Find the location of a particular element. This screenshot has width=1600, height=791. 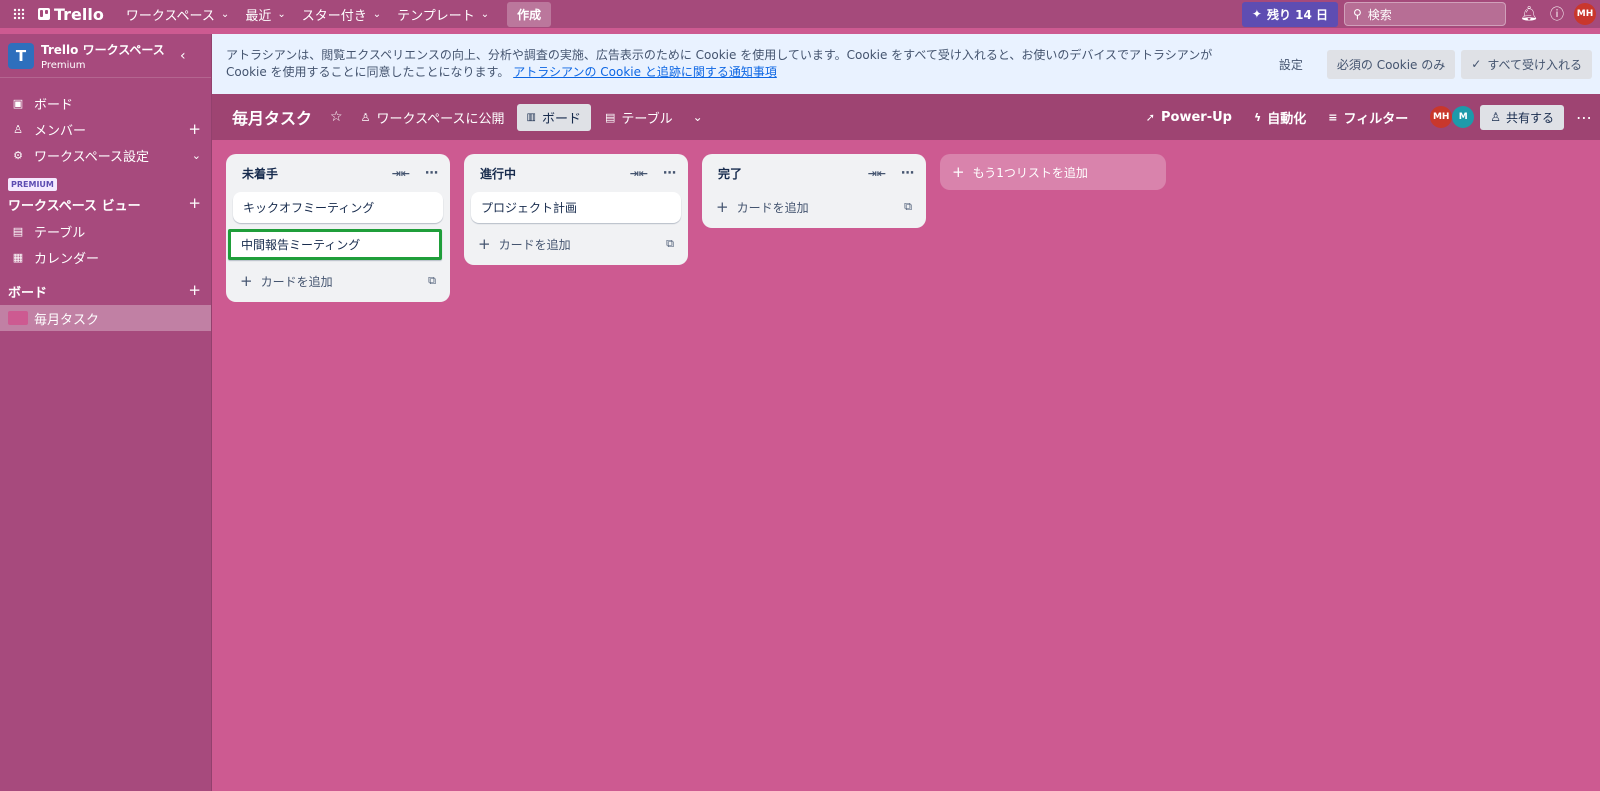

sidebar-item-workspace-settings: ⚙ ワークスペース設定 ⌄ is located at coordinates (105, 155).